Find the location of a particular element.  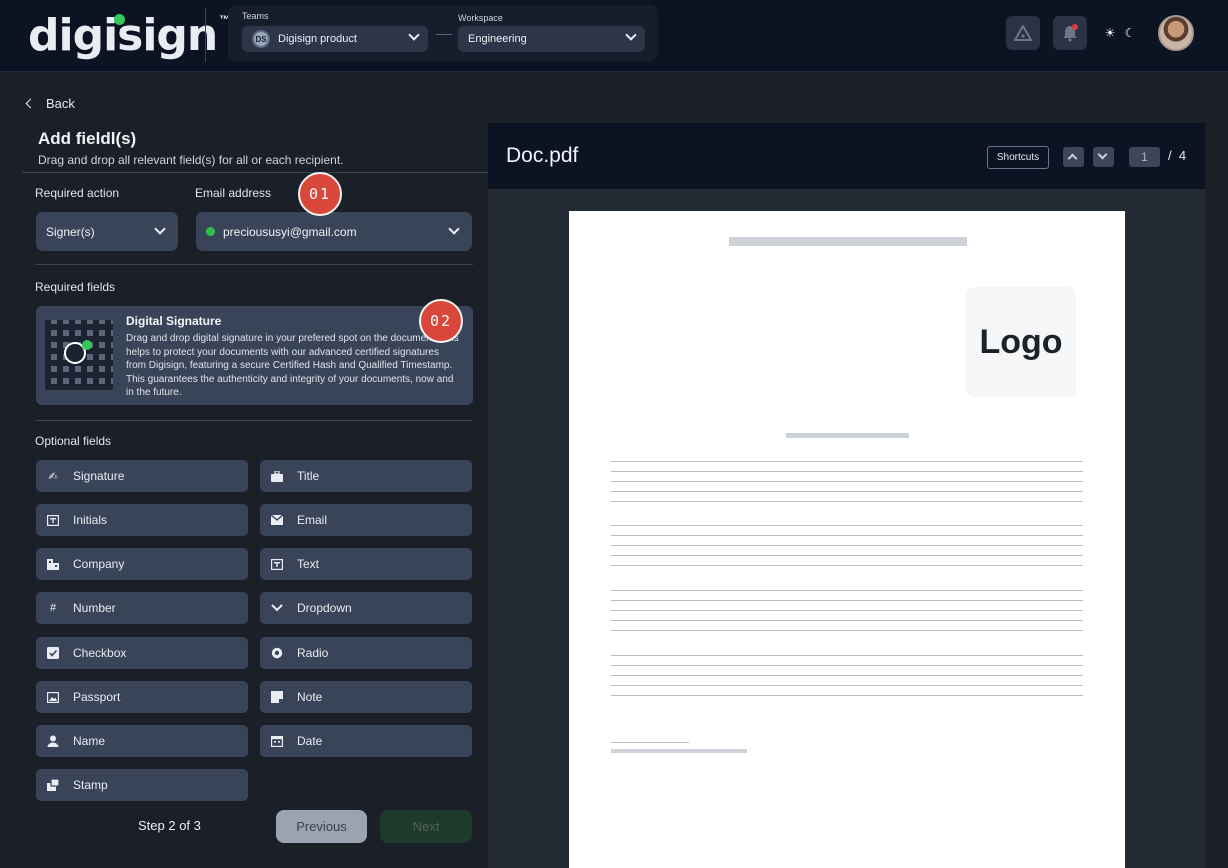

field-note: Note is located at coordinates (366, 697).